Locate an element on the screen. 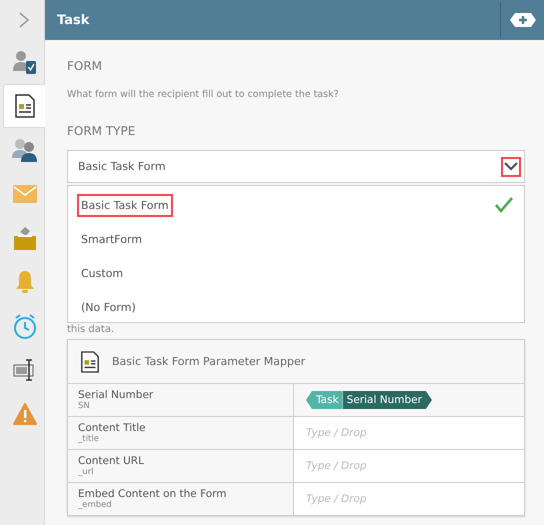  user-clipboard-icon is located at coordinates (25, 62).